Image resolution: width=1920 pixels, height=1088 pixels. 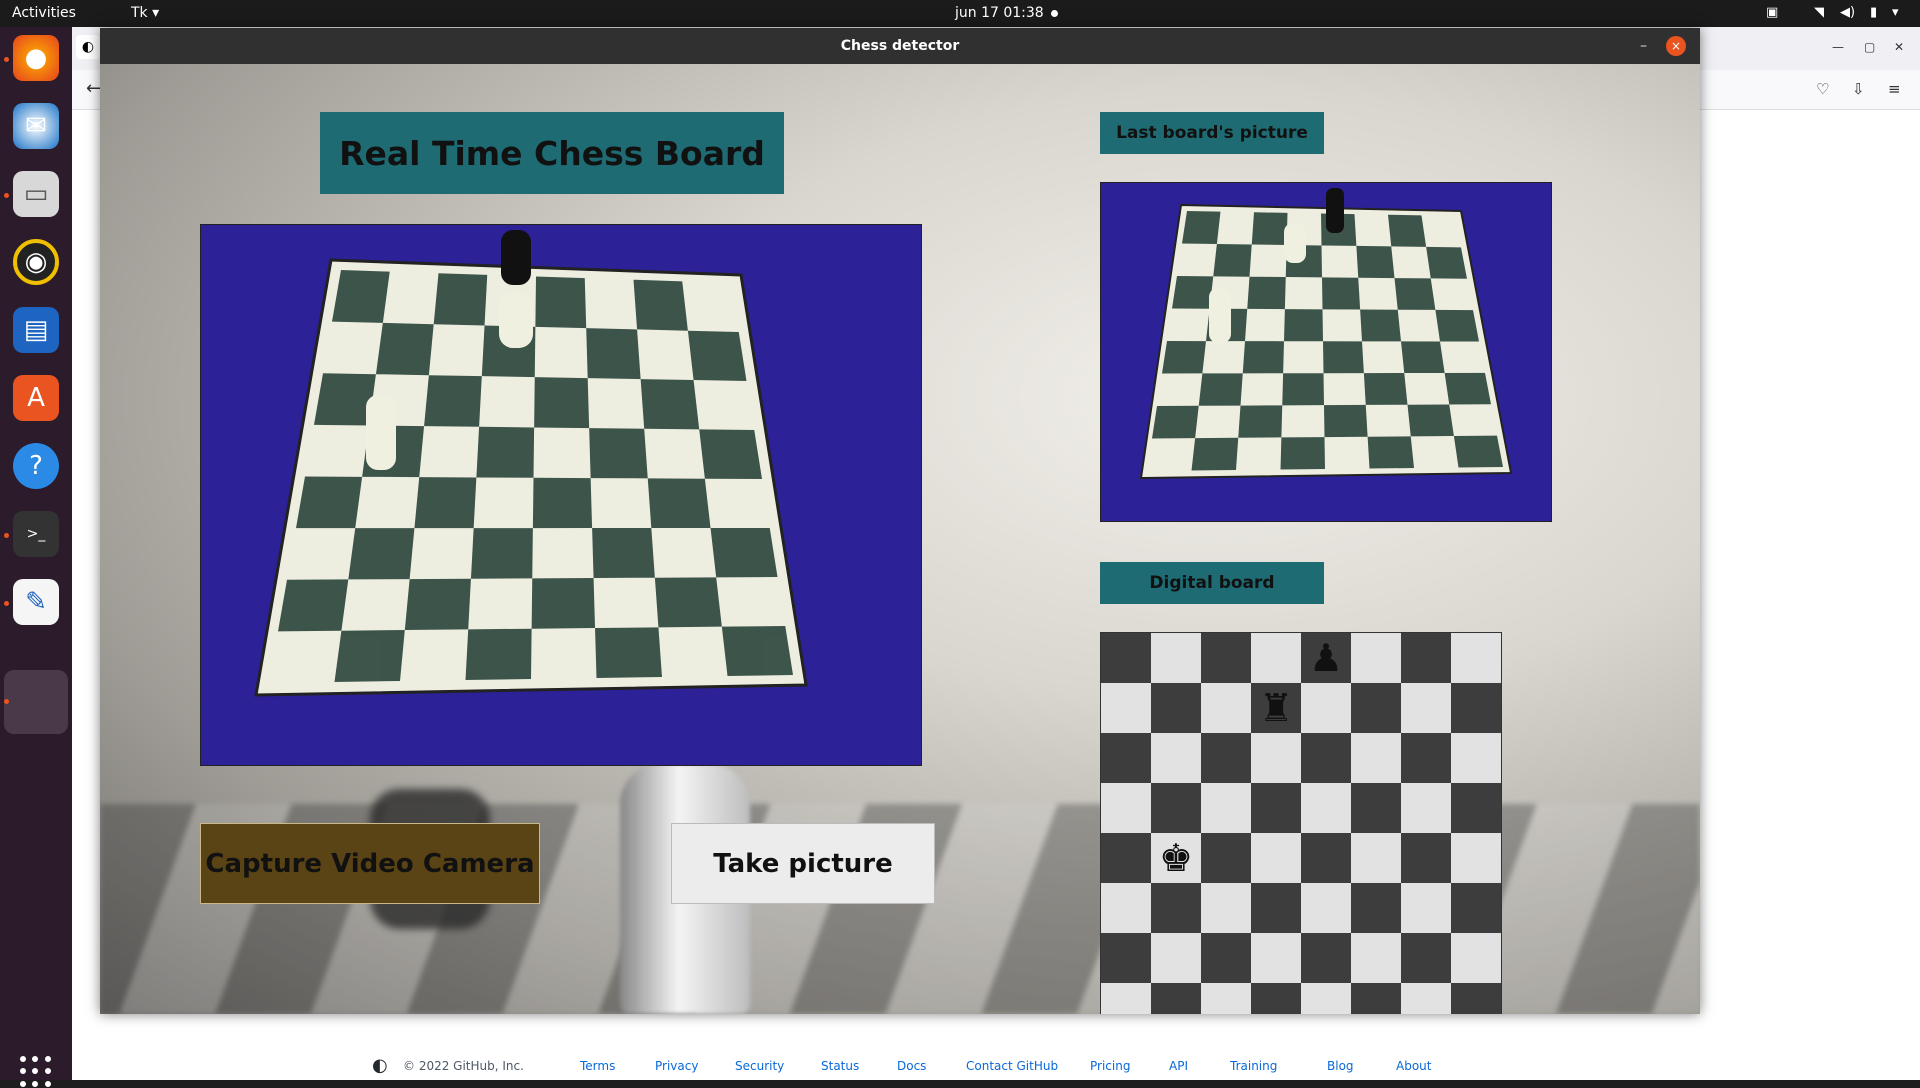 I want to click on system-menu-icon: ▾, so click(x=1895, y=12).